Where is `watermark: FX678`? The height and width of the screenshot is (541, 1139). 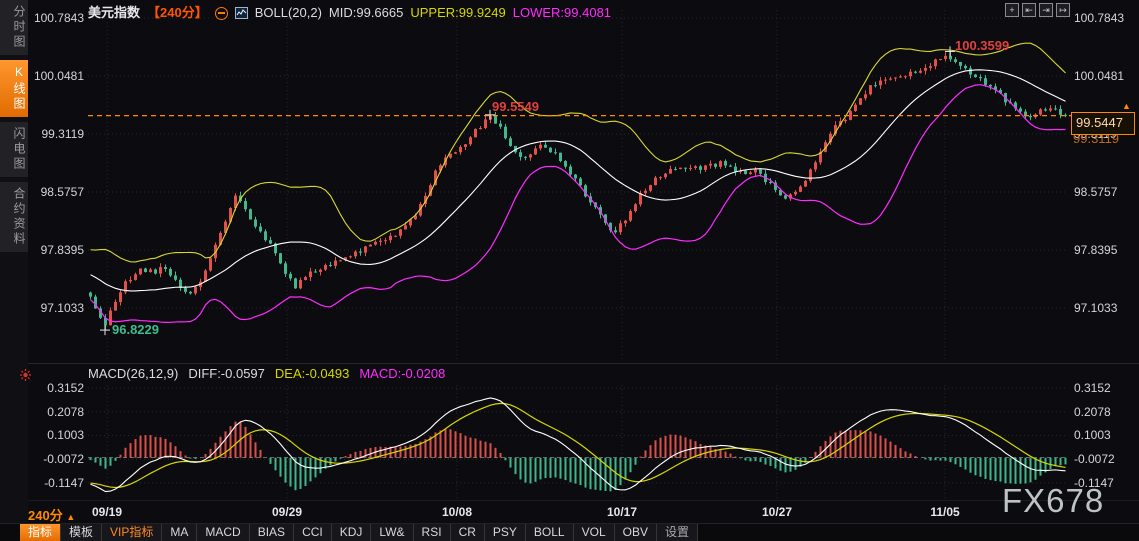
watermark: FX678 is located at coordinates (1053, 500).